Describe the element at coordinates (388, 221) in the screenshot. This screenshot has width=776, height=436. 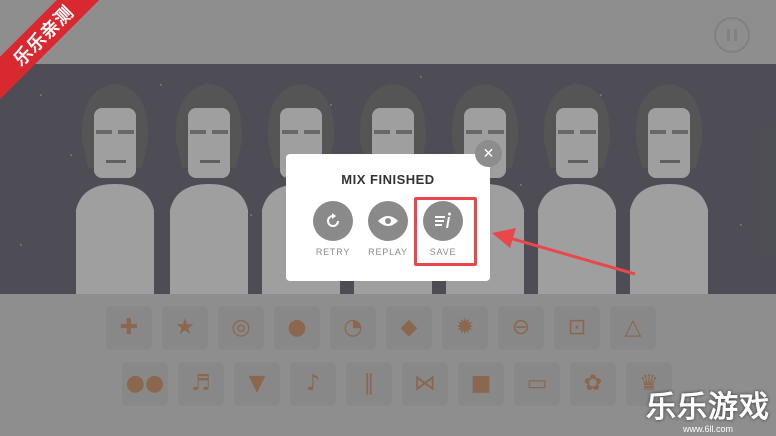
I see `eye-icon` at that location.